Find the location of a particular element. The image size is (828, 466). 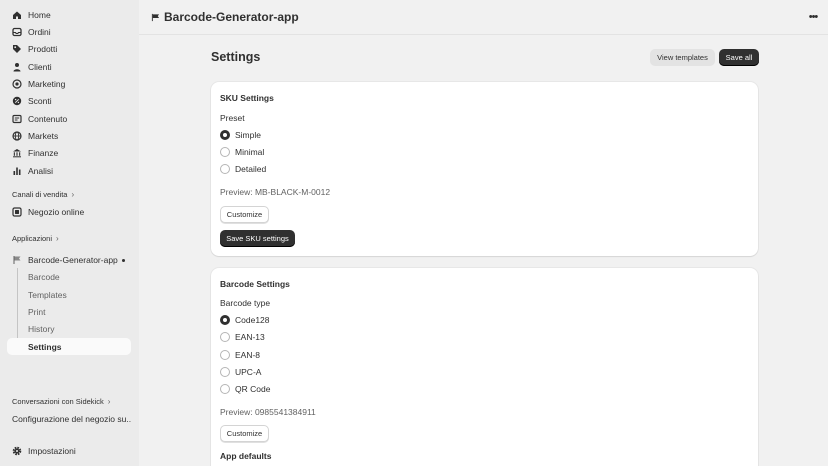

radio-label: QR Code is located at coordinates (253, 389).